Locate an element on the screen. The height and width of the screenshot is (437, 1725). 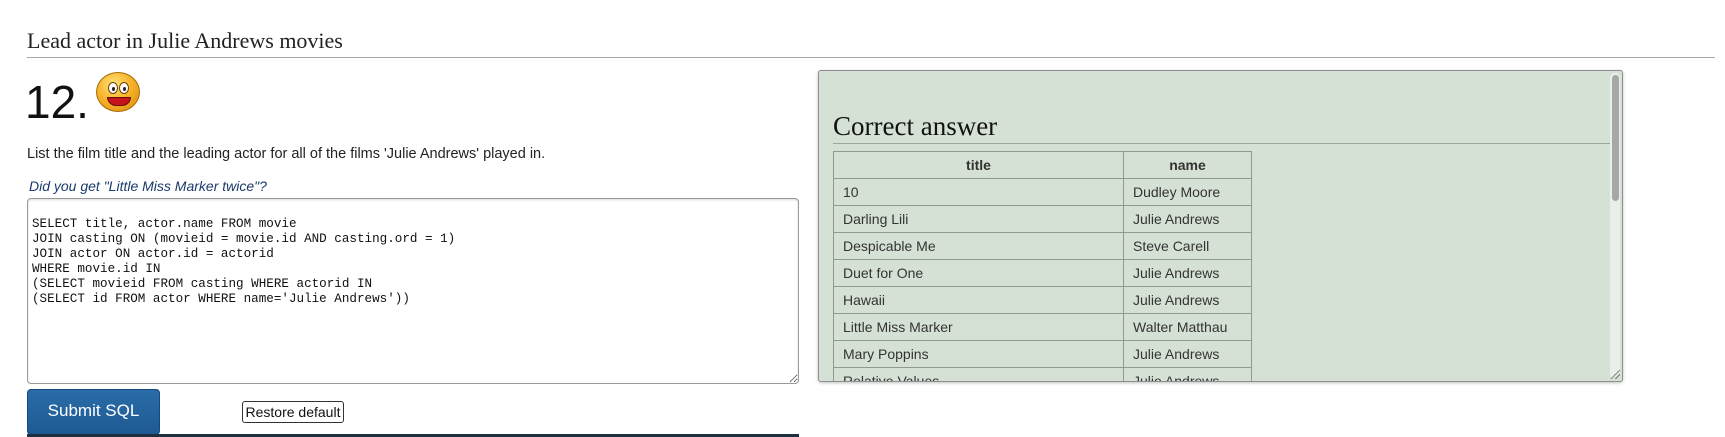
cell-name: Dudley Moore is located at coordinates (1187, 192).